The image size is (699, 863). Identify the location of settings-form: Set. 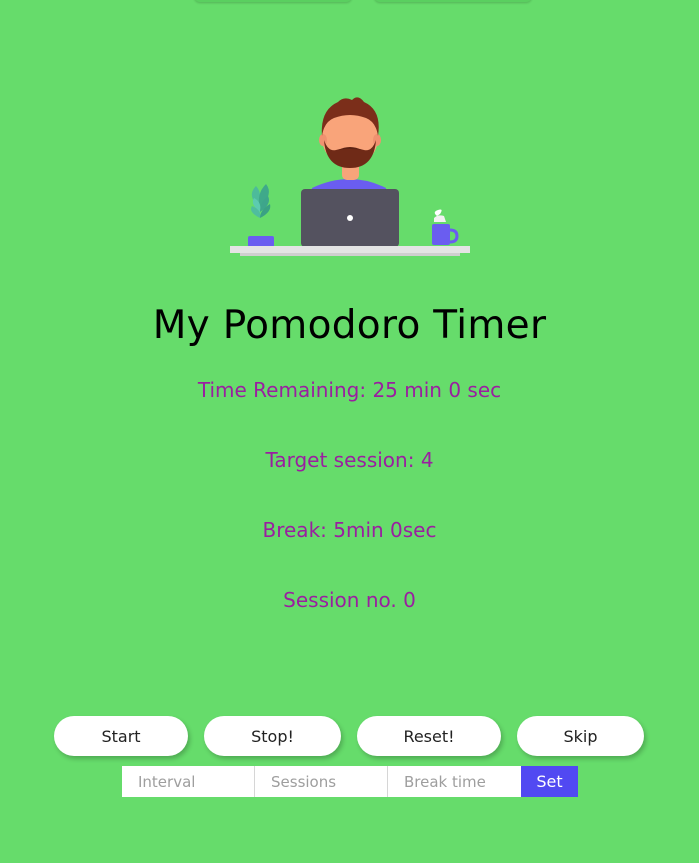
(350, 781).